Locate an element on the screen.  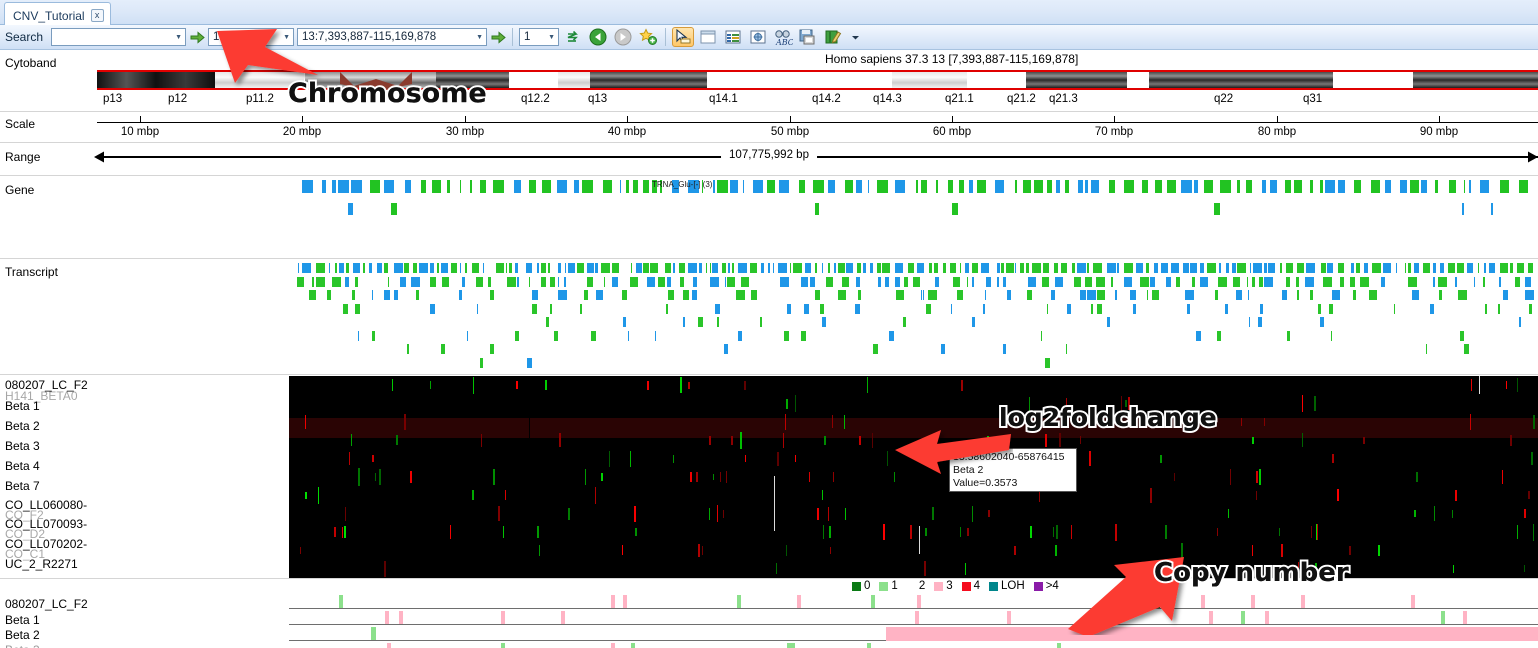
select-tool-icon is located at coordinates (683, 37).